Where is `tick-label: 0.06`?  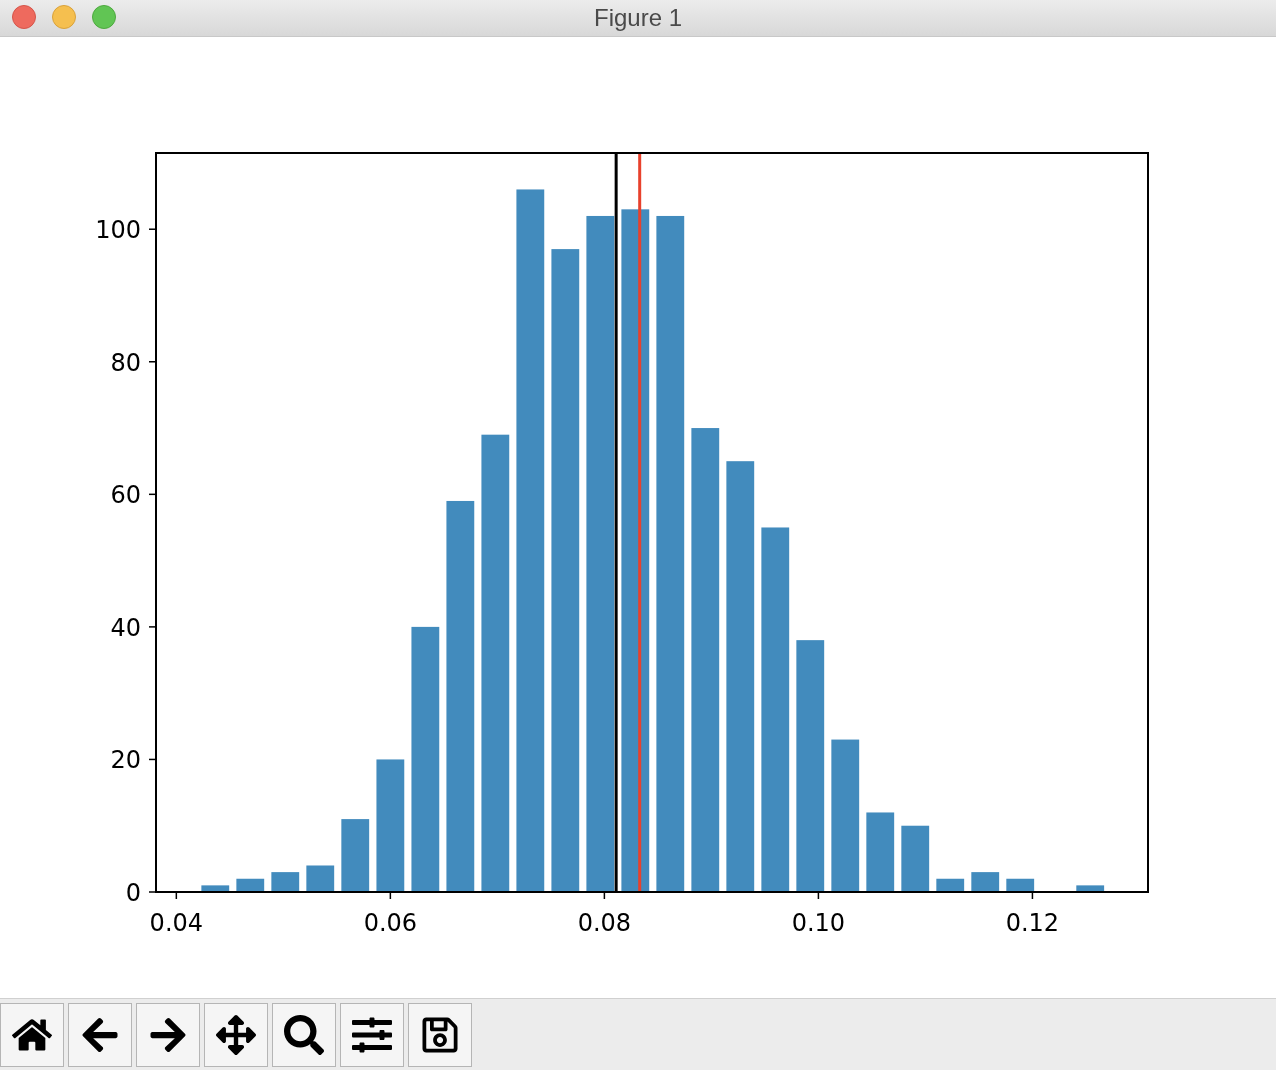
tick-label: 0.06 is located at coordinates (390, 923).